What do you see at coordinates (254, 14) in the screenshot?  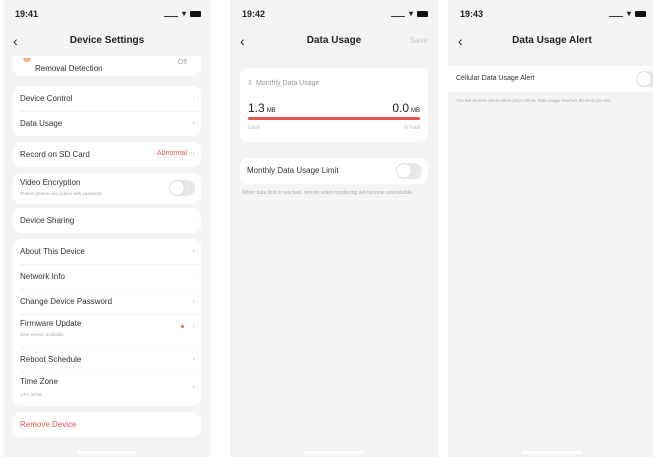 I see `status-time: 19:42` at bounding box center [254, 14].